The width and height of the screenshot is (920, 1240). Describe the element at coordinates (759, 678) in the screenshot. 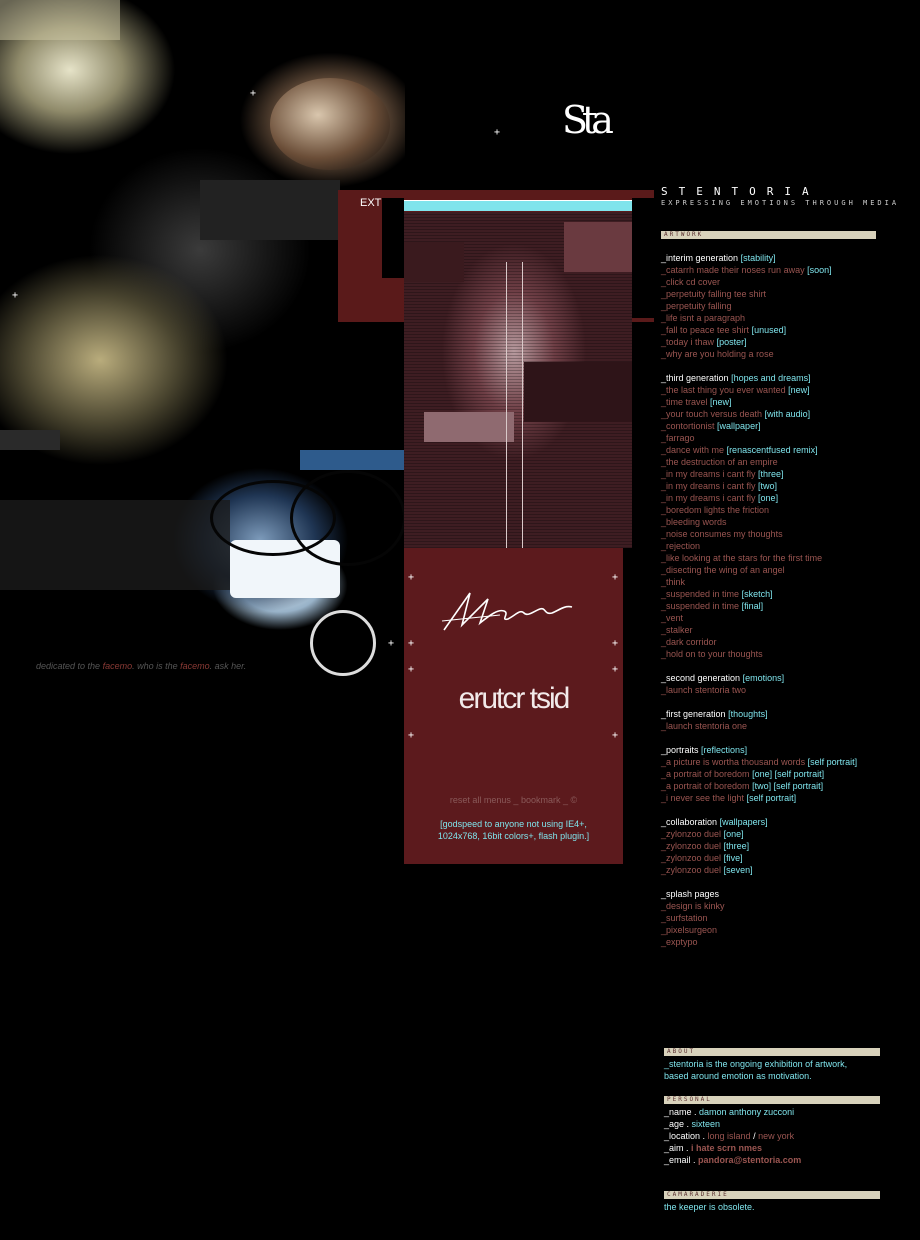

I see `menu-group-heading: _second generation [emotions]` at that location.